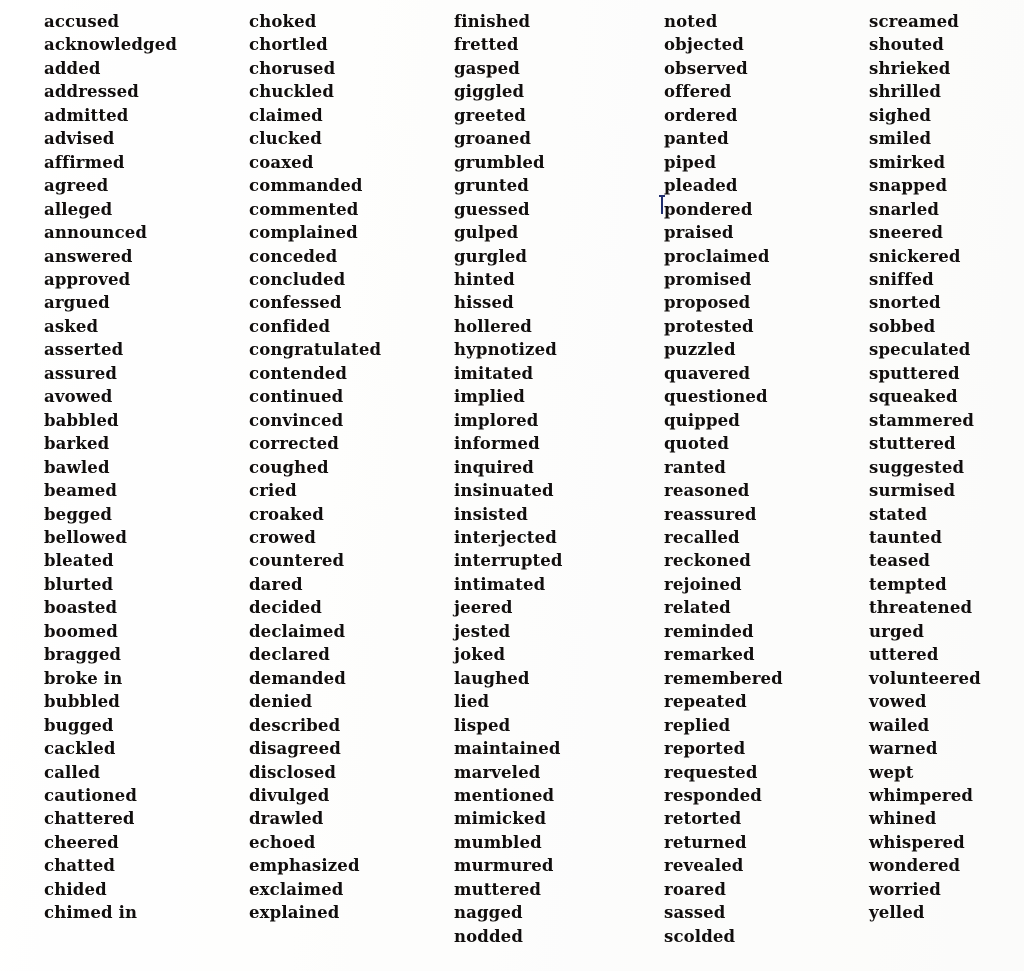 This screenshot has width=1024, height=971. Describe the element at coordinates (944, 138) in the screenshot. I see `word-item: smiled` at that location.